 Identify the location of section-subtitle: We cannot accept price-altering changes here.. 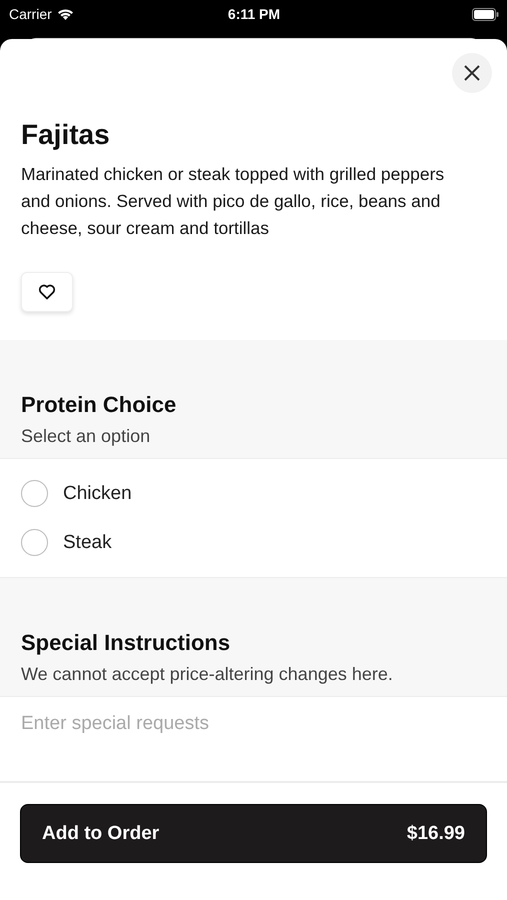
(207, 674).